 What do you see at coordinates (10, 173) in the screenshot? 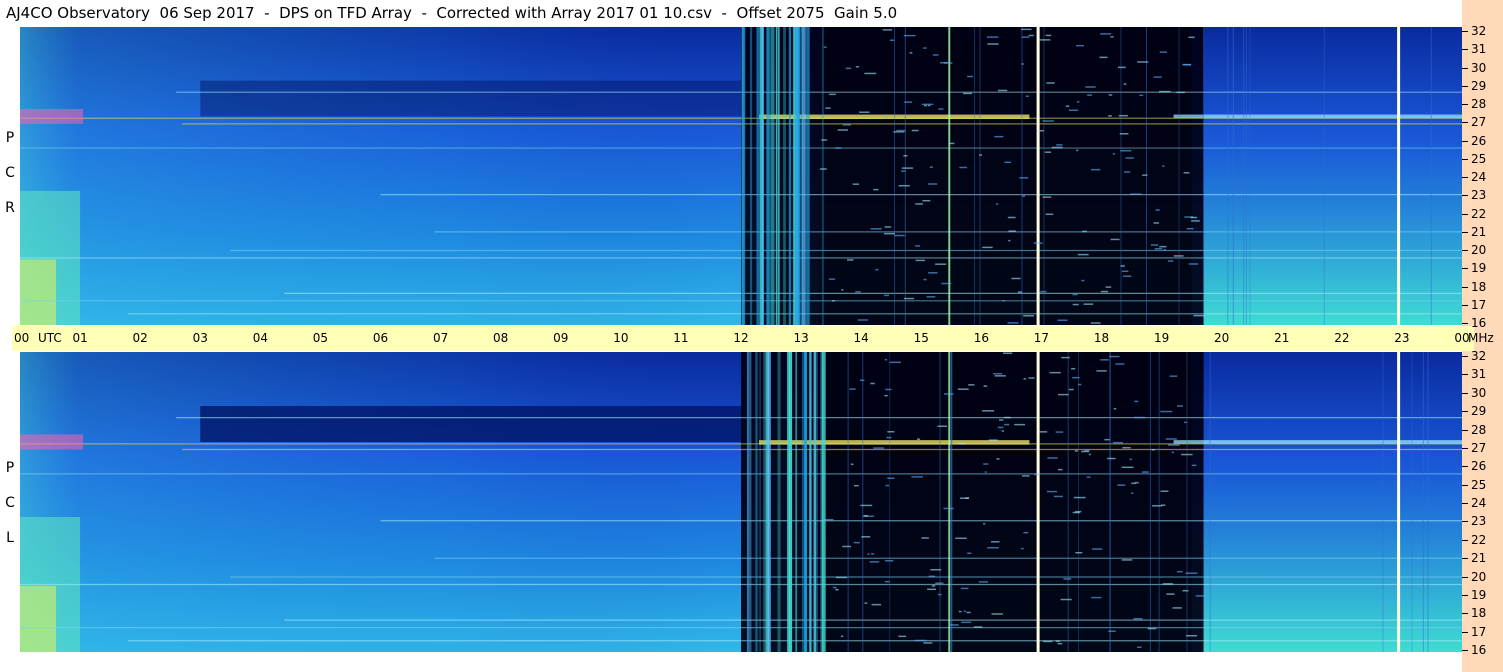
I see `rcp-letter-c: C` at bounding box center [10, 173].